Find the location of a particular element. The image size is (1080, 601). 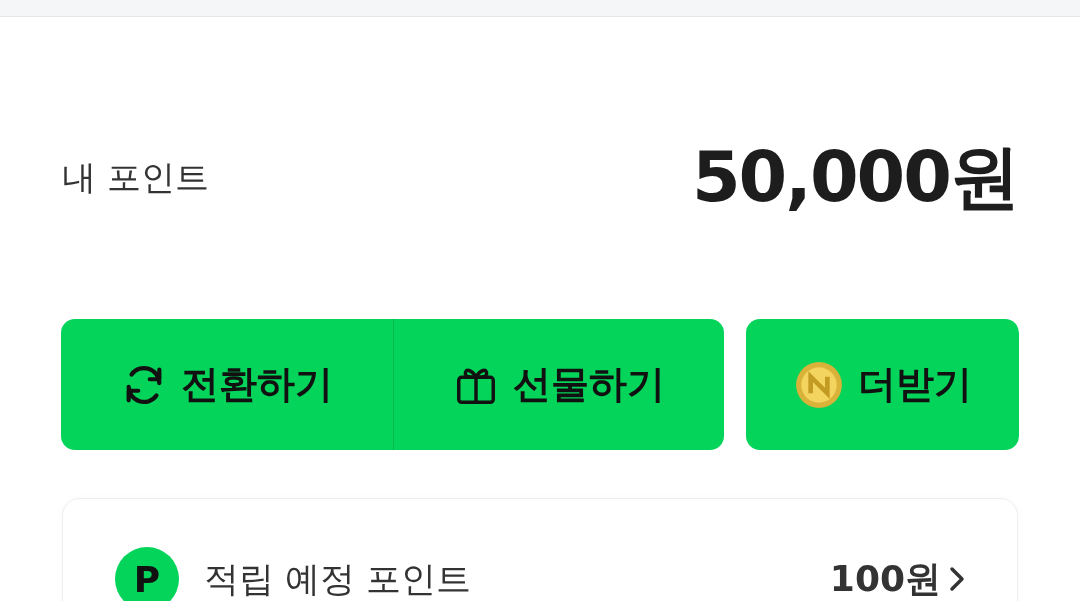

points-amount: 50,000원 is located at coordinates (854, 177).